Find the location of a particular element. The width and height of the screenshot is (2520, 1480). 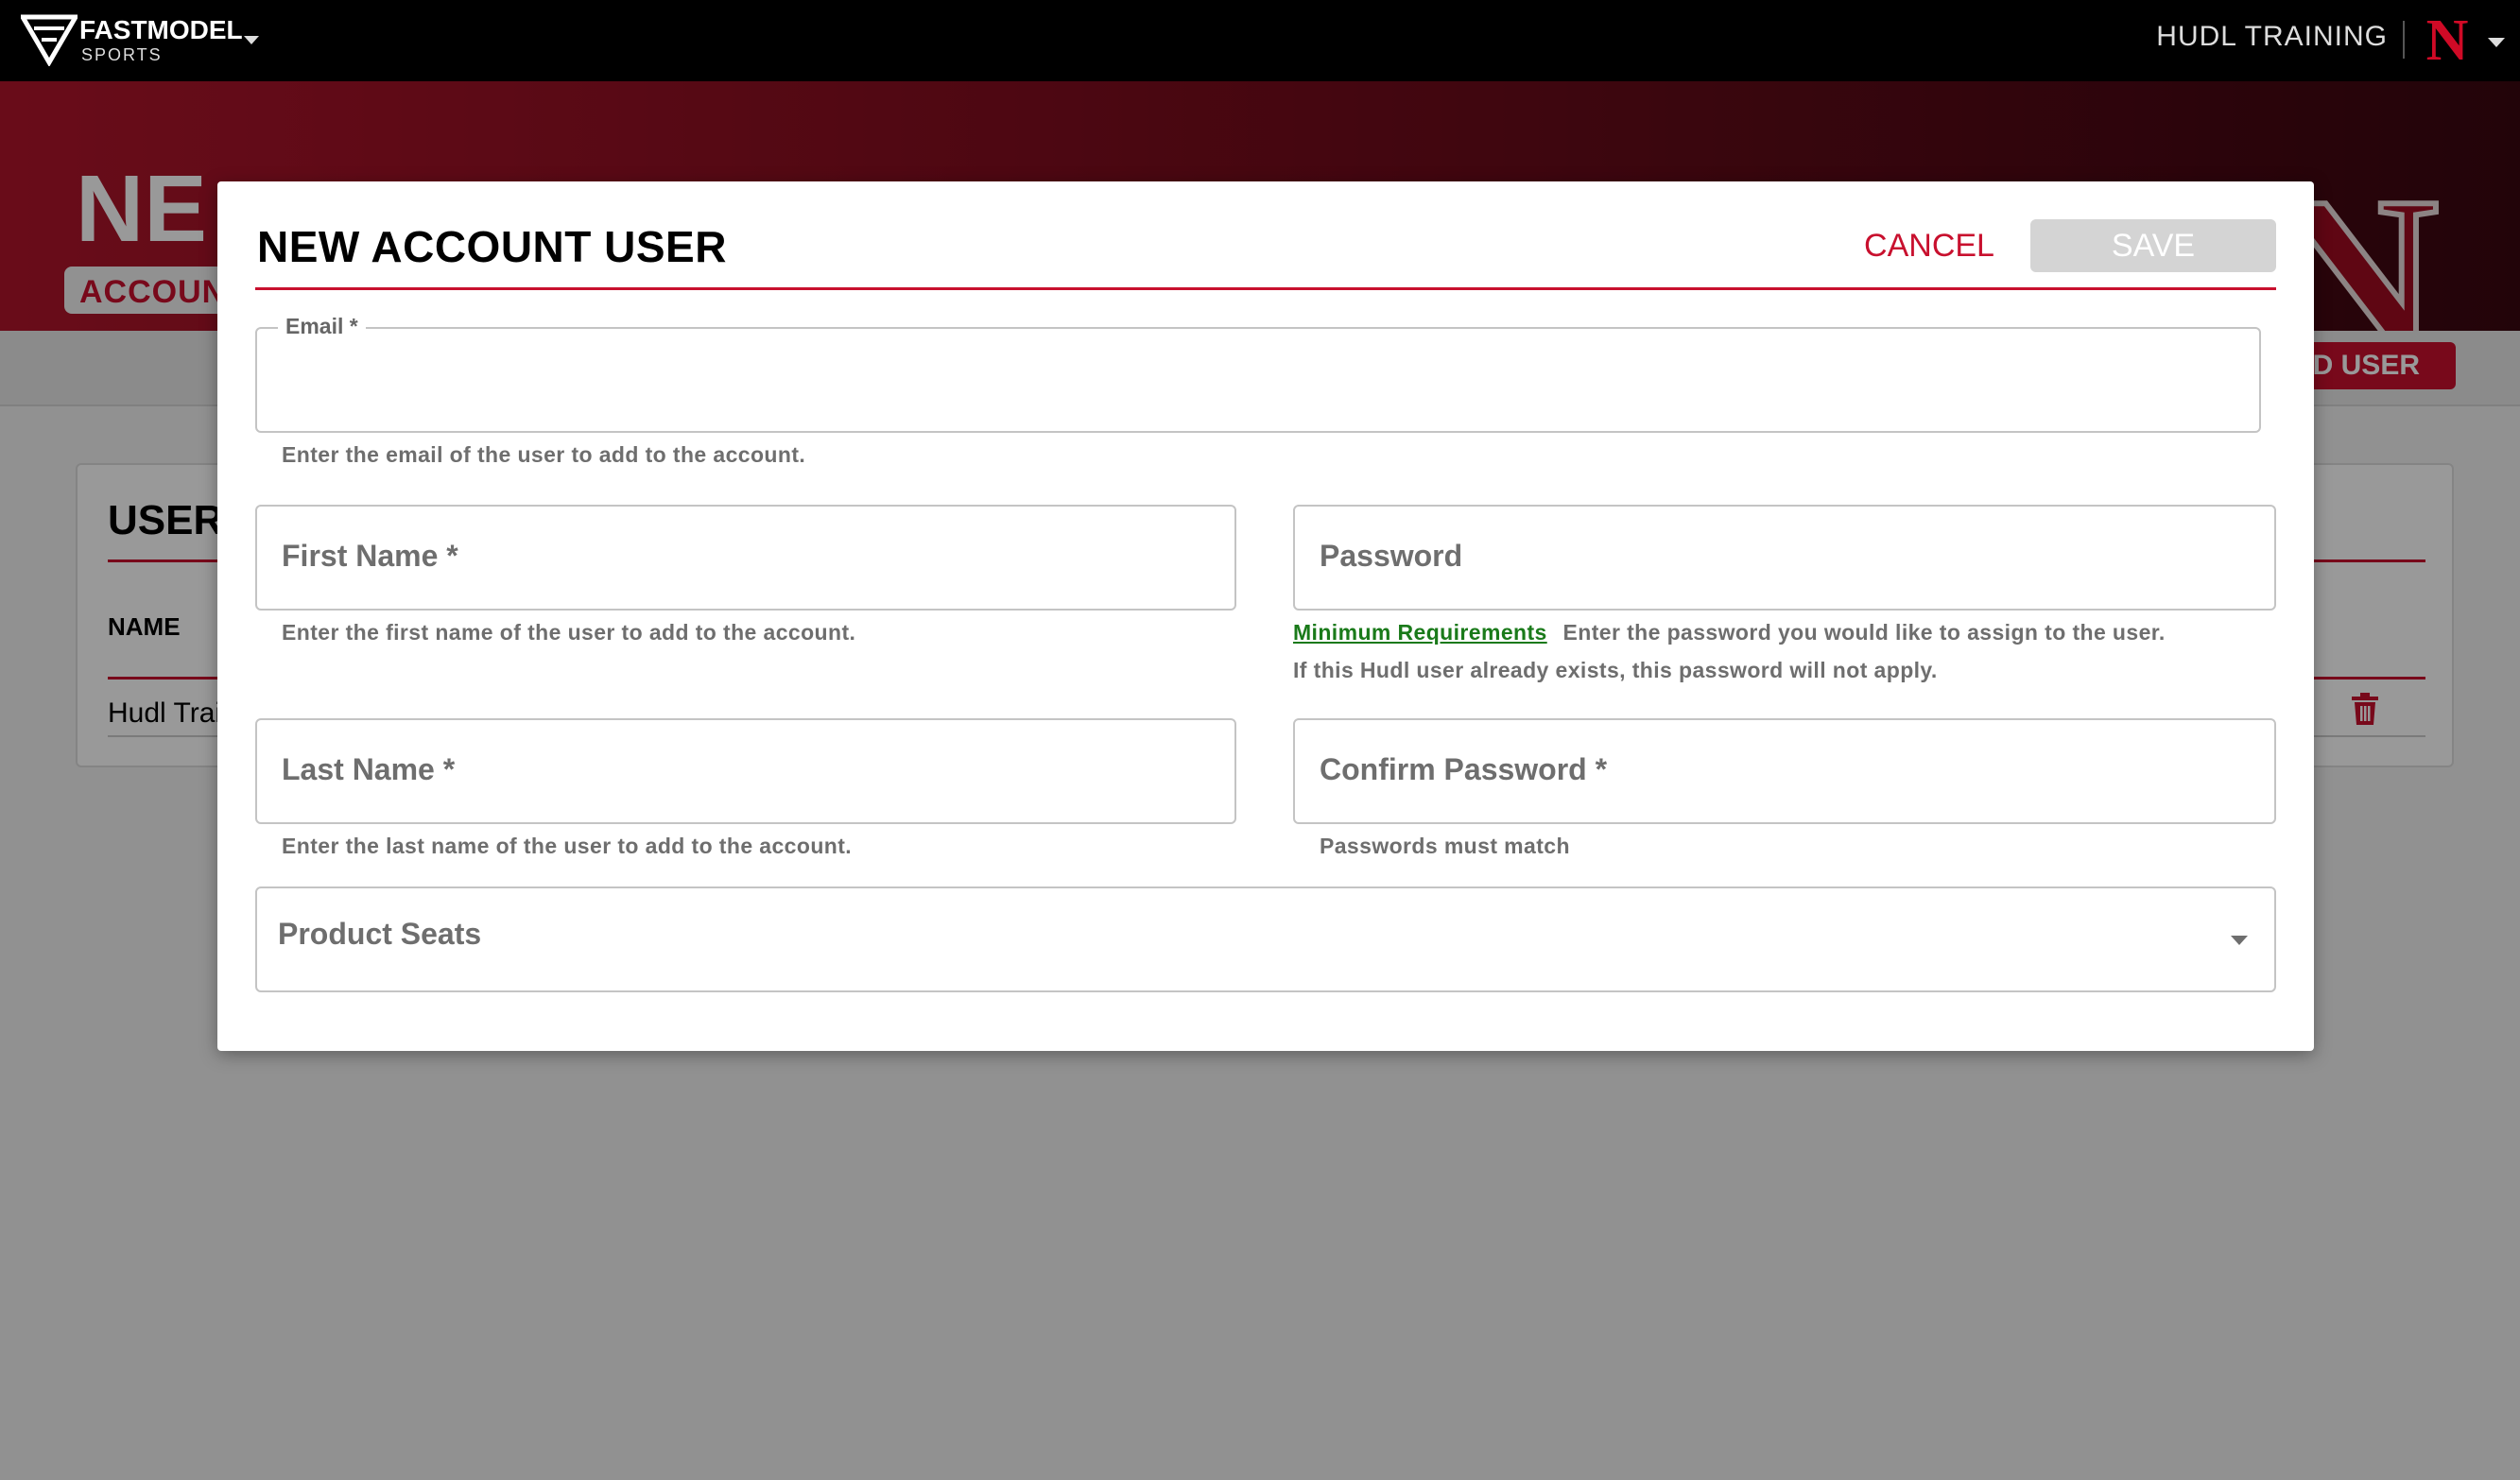

select-caret-icon is located at coordinates (2239, 940).